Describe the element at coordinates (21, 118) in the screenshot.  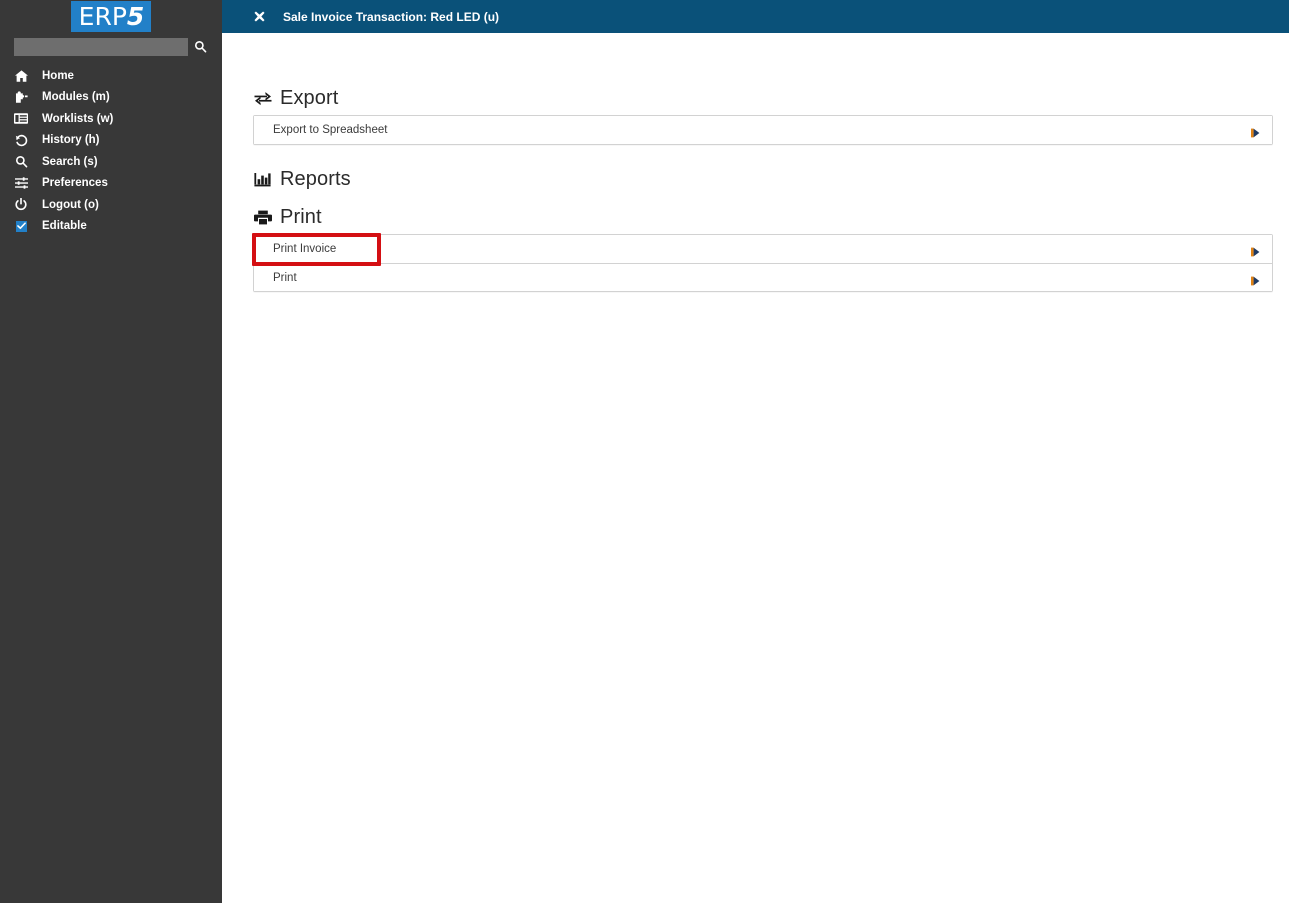
I see `worklist-icon` at that location.